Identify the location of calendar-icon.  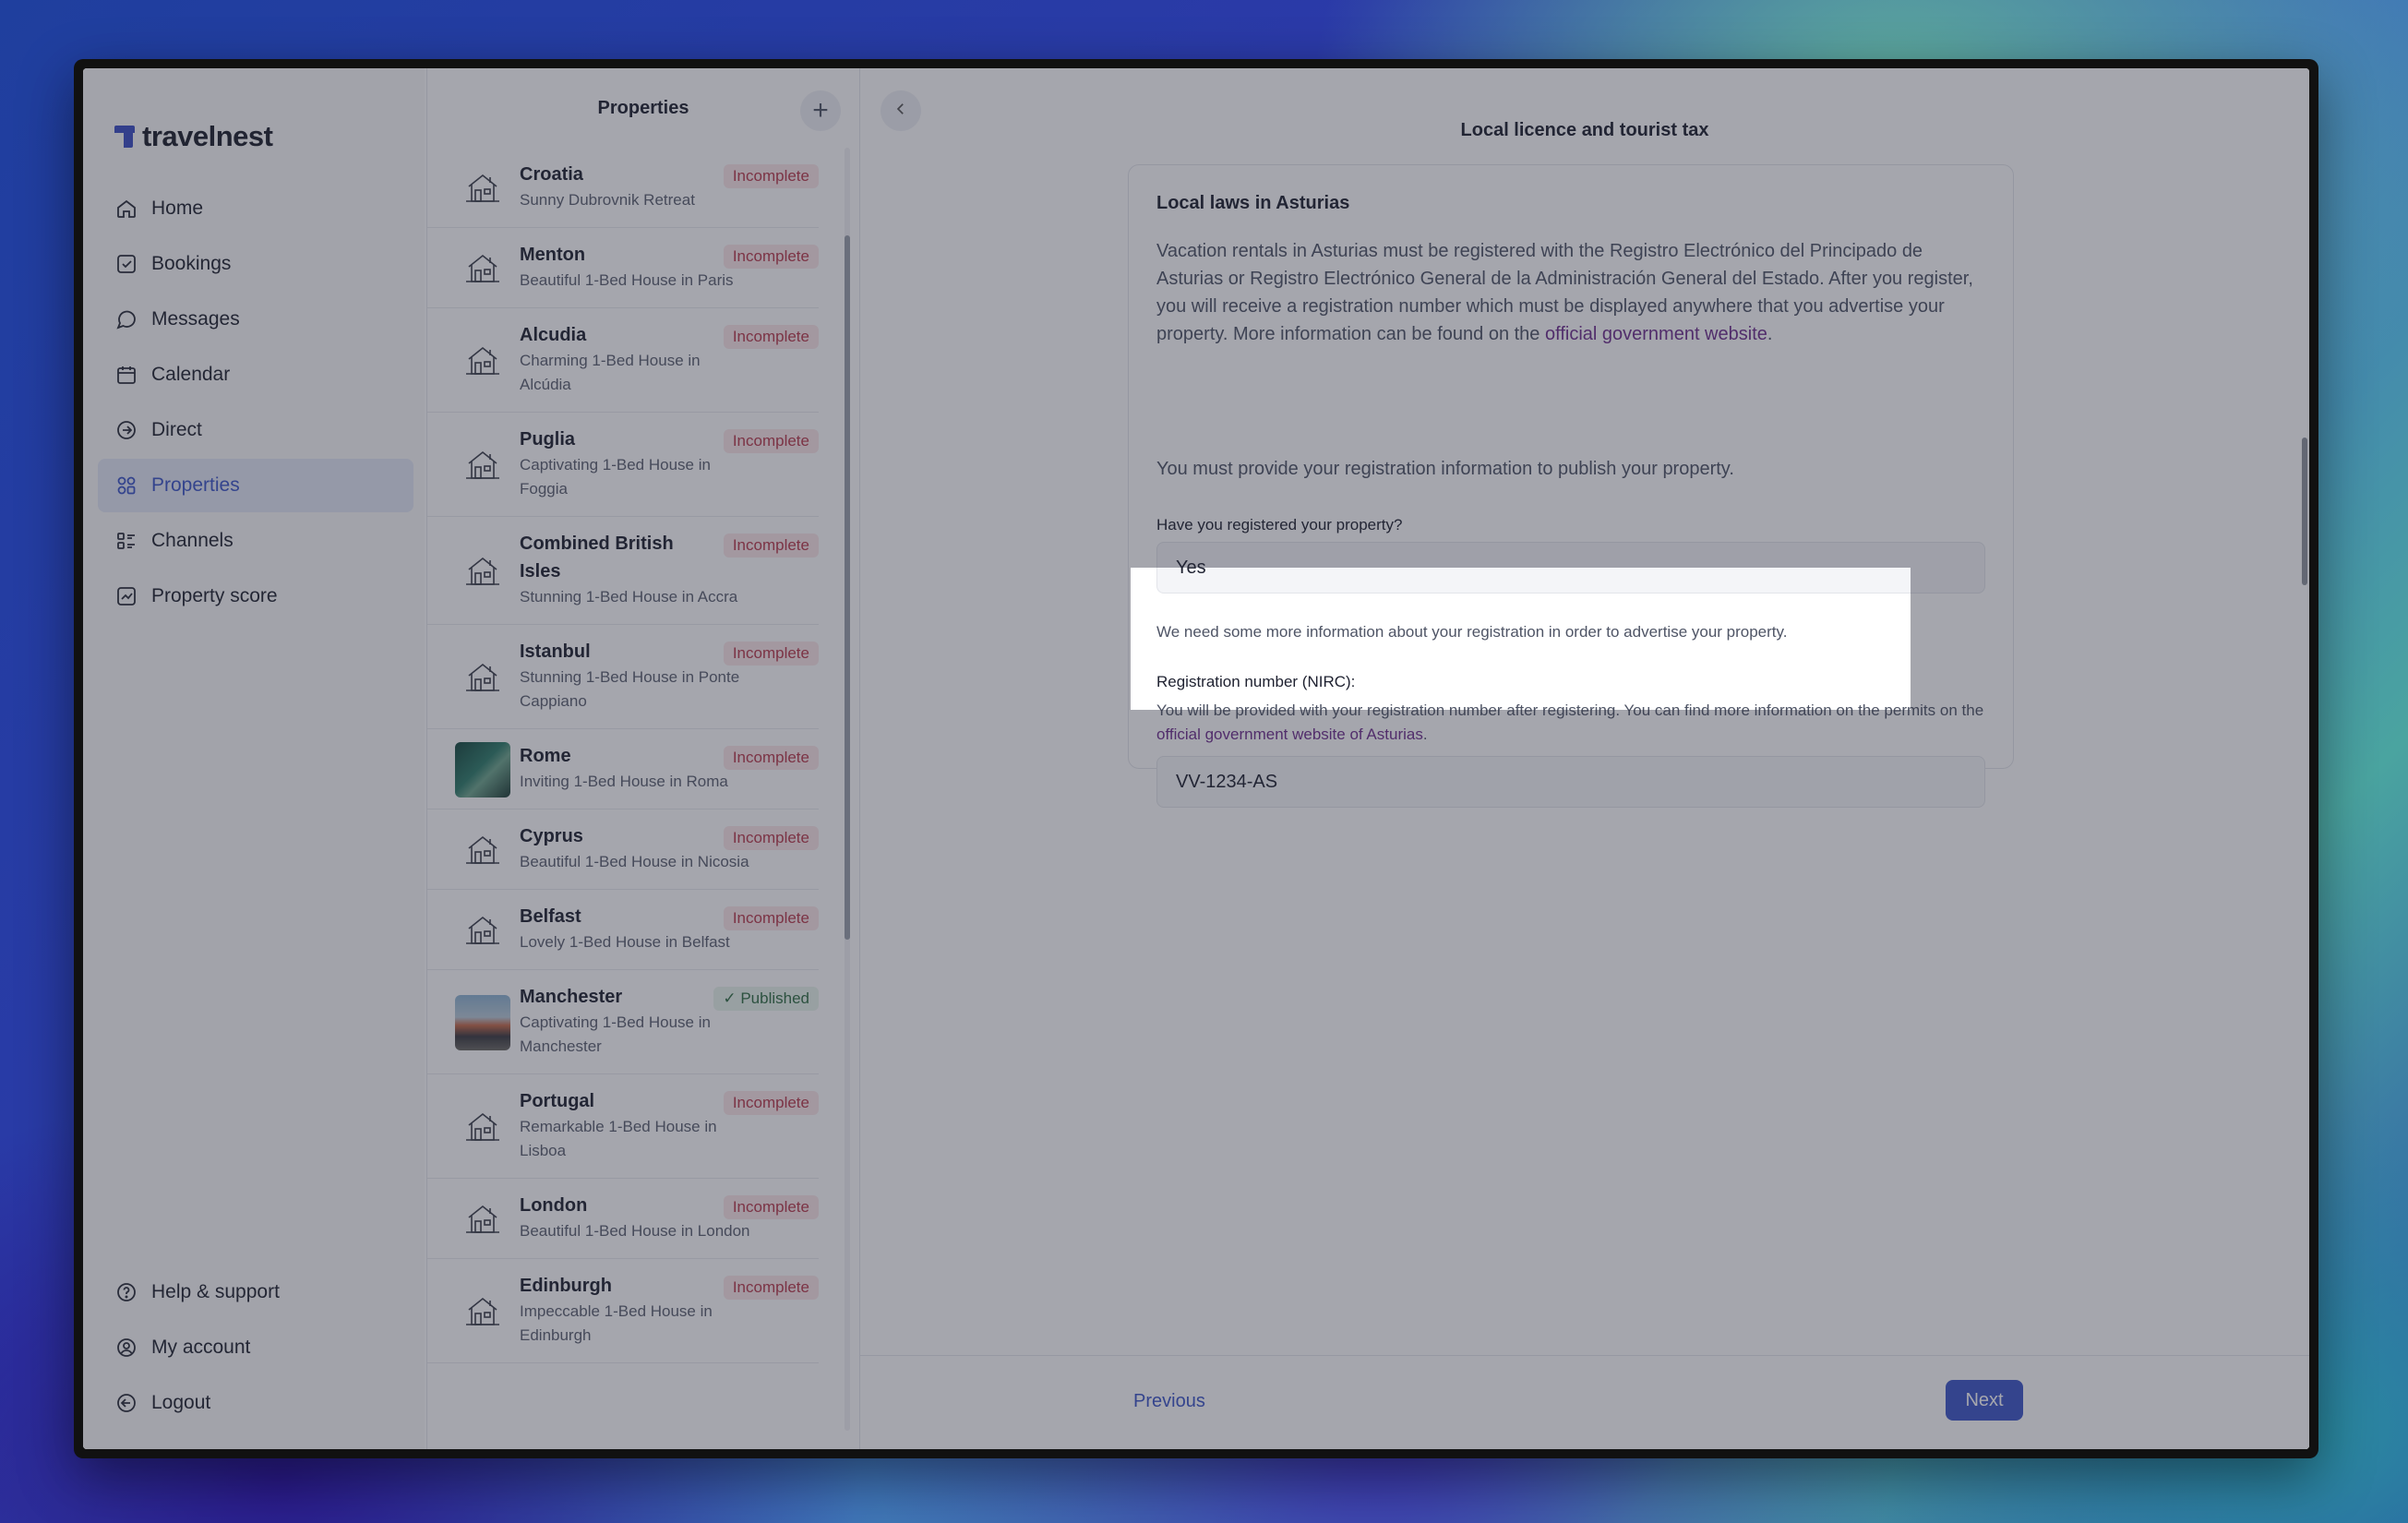
(126, 375).